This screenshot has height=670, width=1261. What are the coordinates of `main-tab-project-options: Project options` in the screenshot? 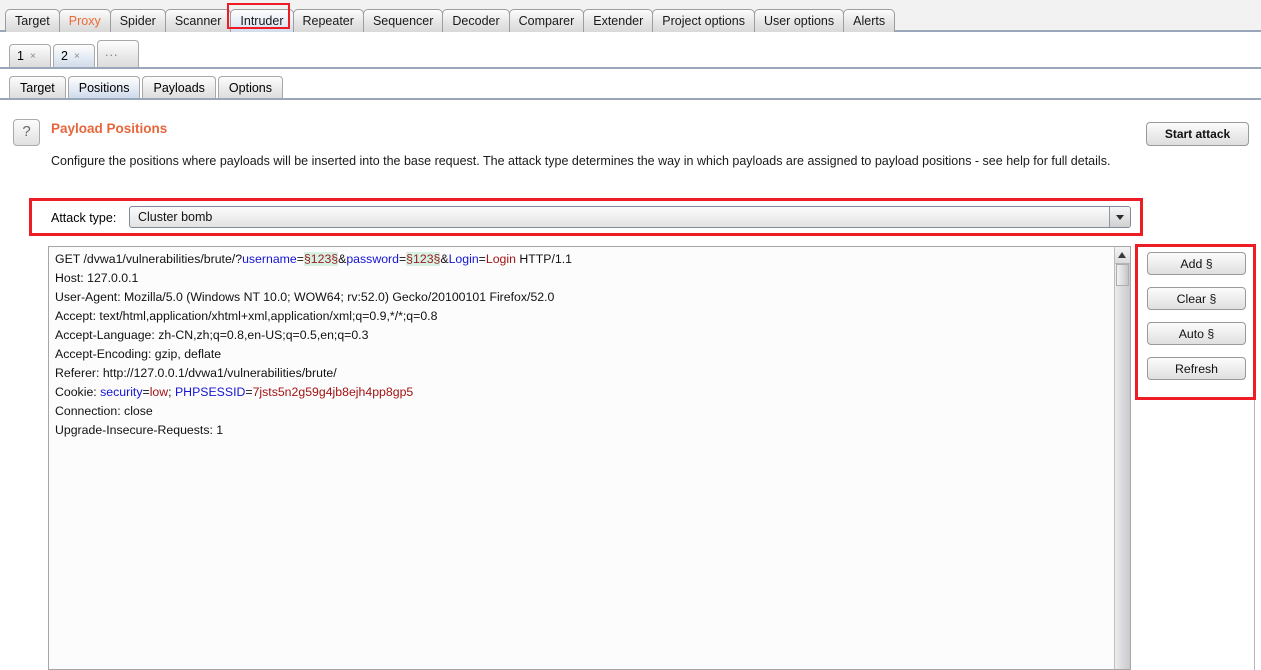 It's located at (703, 20).